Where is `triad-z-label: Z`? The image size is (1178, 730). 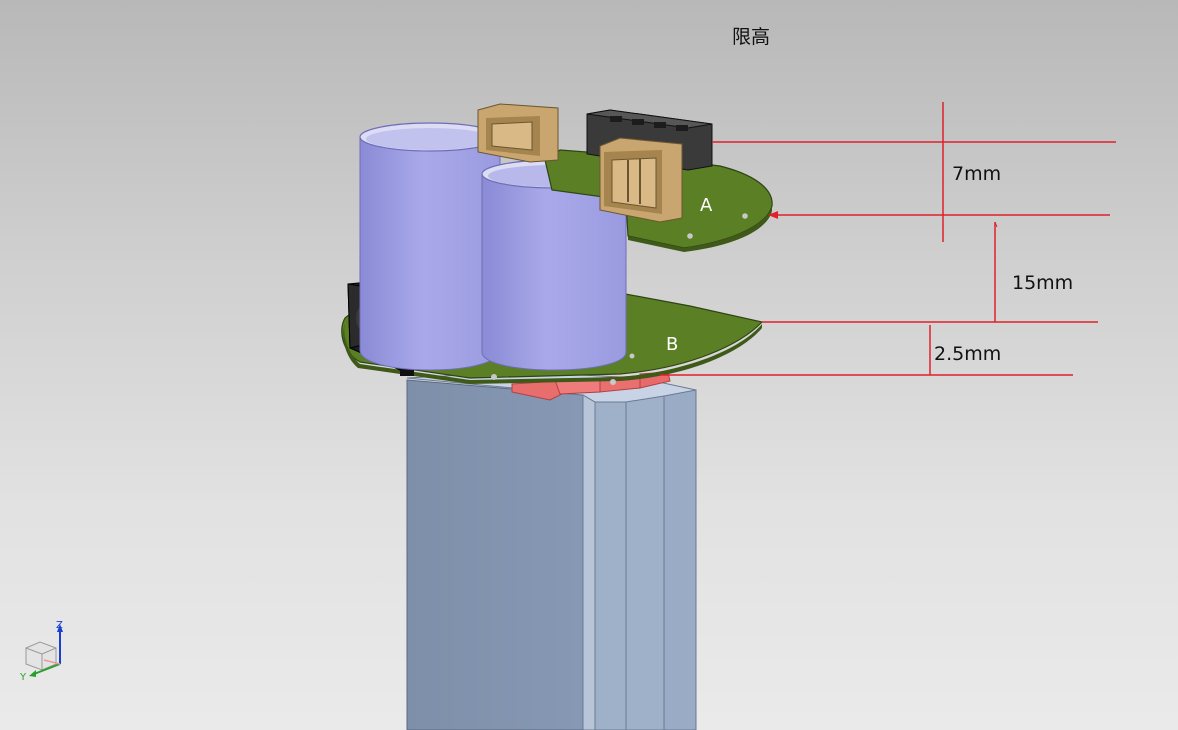
triad-z-label: Z is located at coordinates (59, 625).